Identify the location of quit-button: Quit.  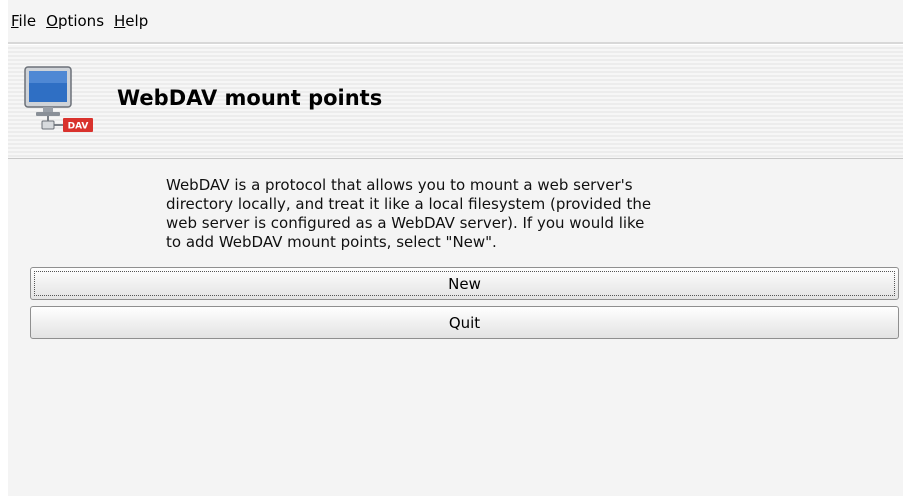
(464, 322).